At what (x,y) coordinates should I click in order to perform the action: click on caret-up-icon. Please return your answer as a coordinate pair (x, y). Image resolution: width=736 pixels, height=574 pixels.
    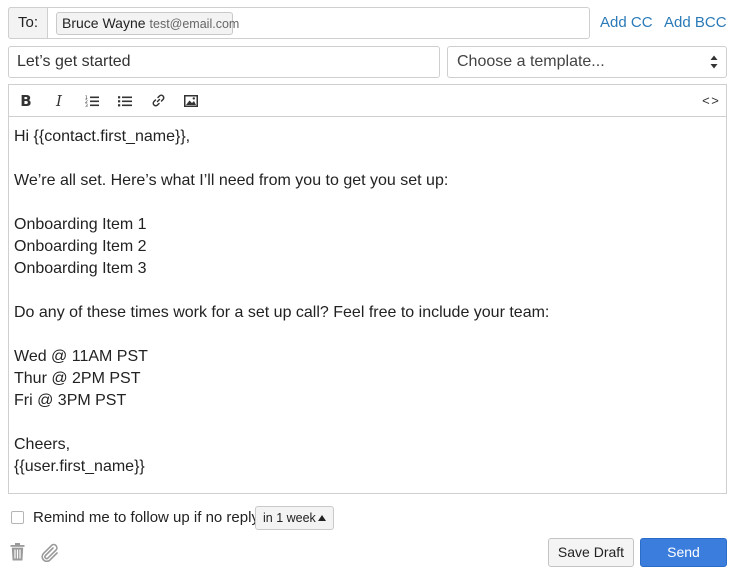
    Looking at the image, I should click on (322, 518).